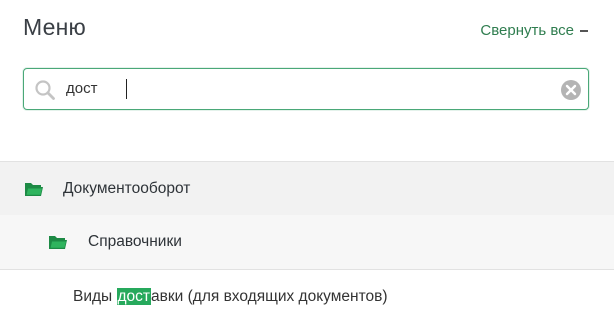 The height and width of the screenshot is (323, 614). What do you see at coordinates (126, 89) in the screenshot?
I see `text-cursor` at bounding box center [126, 89].